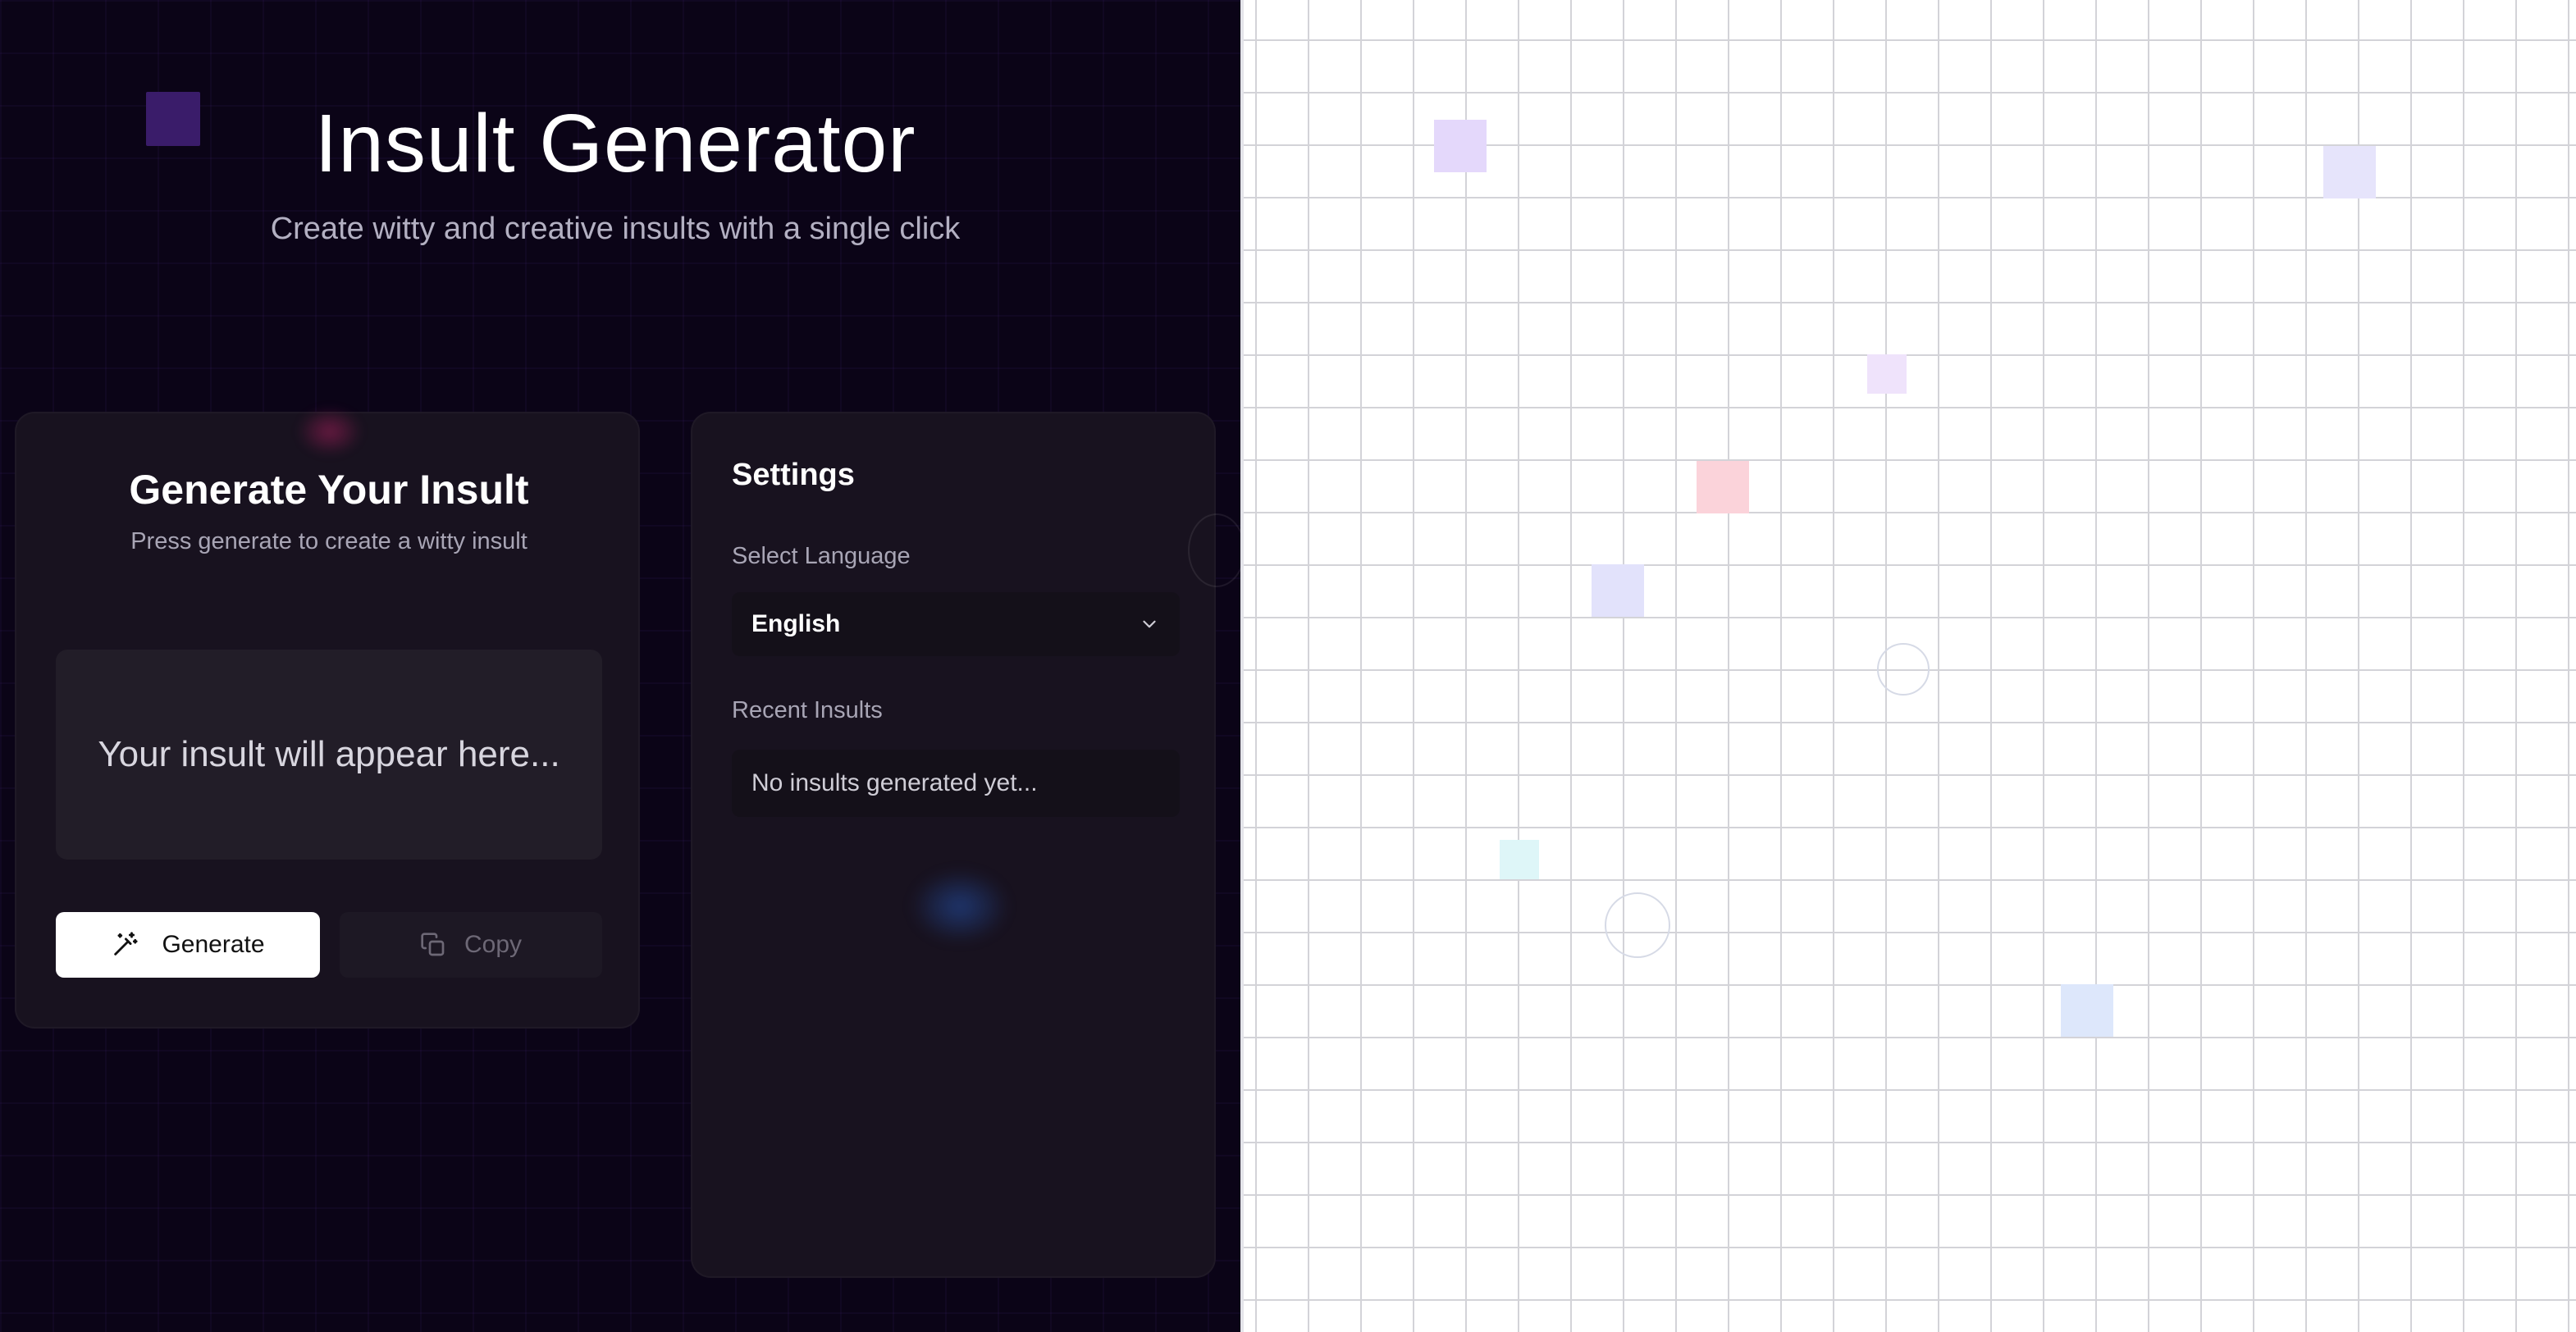 This screenshot has width=2576, height=1332. I want to click on page-title: Insult Generator, so click(615, 144).